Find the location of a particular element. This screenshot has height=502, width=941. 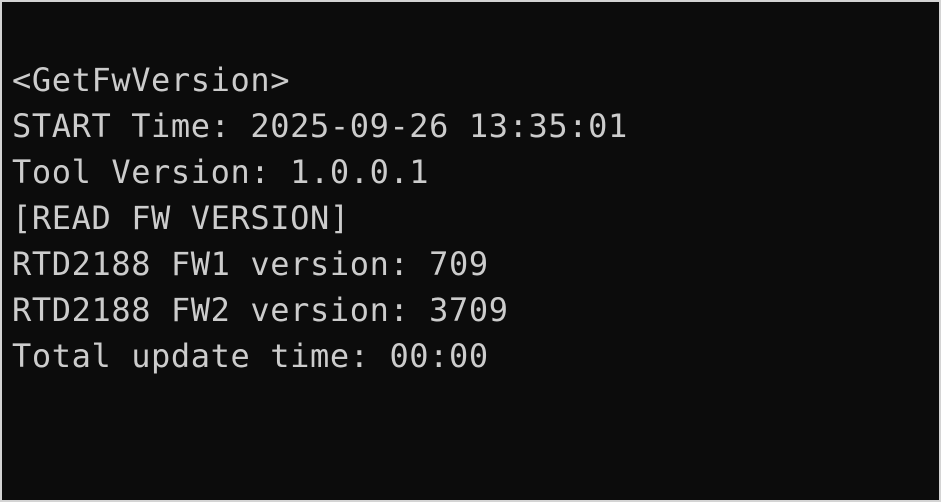

tool-version-line: Tool Version: 1.0.0.1 is located at coordinates (221, 172).